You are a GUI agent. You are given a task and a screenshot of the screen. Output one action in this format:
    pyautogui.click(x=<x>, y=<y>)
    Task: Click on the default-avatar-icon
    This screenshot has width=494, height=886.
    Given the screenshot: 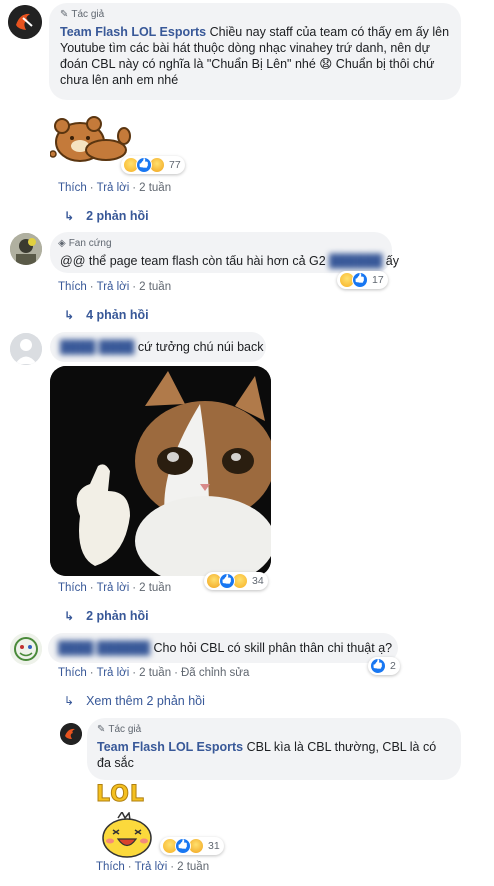 What is the action you would take?
    pyautogui.click(x=26, y=349)
    